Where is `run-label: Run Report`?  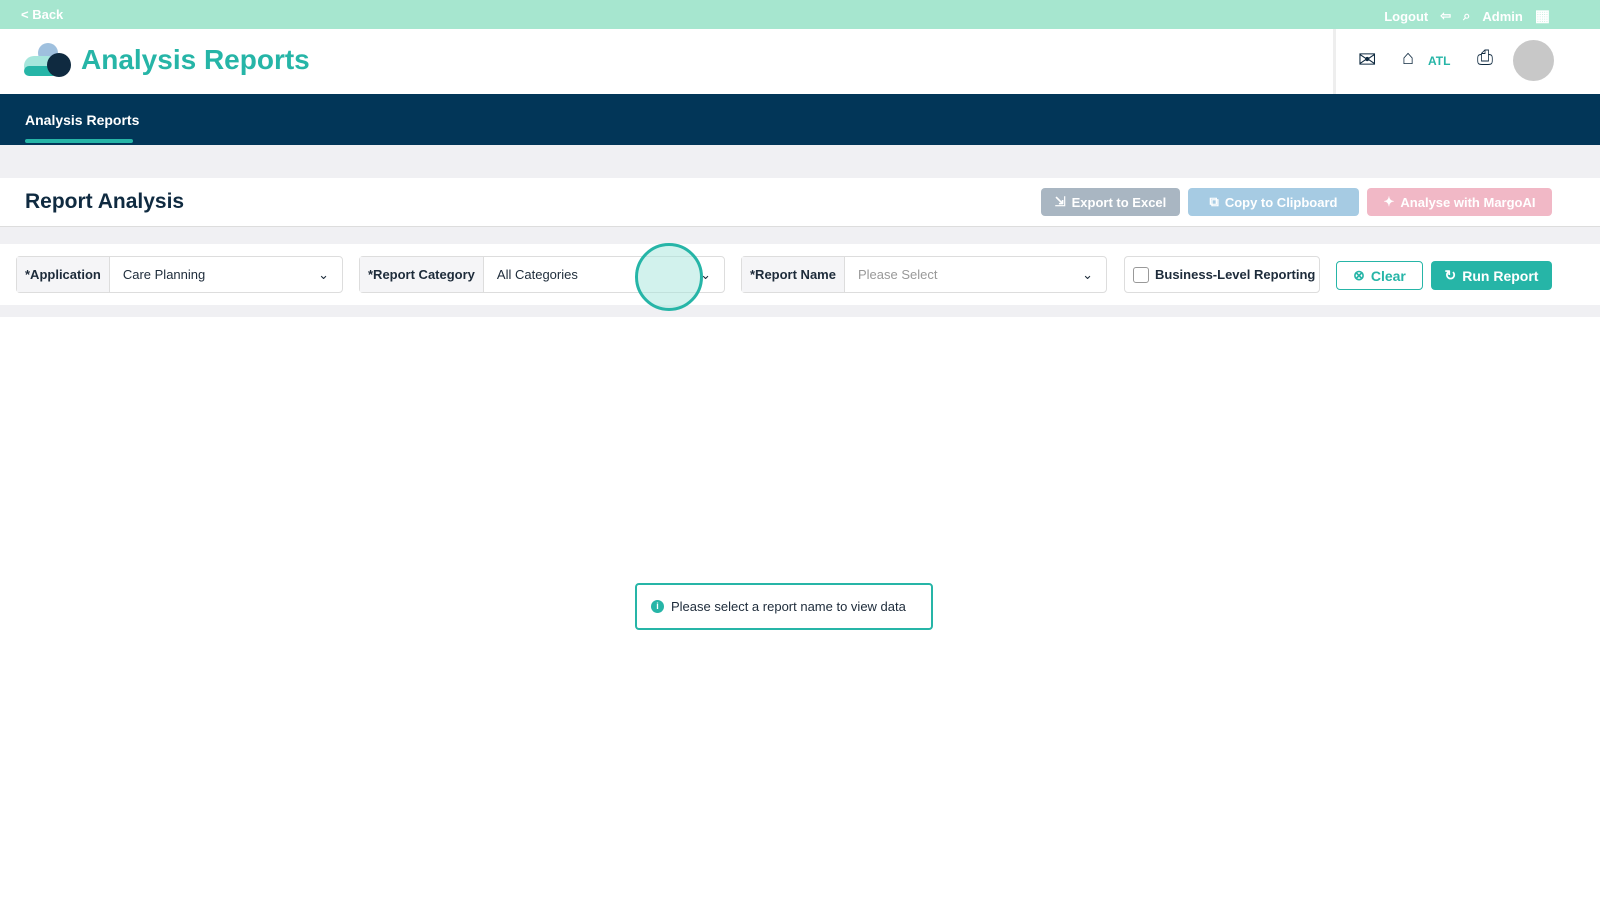
run-label: Run Report is located at coordinates (1500, 275).